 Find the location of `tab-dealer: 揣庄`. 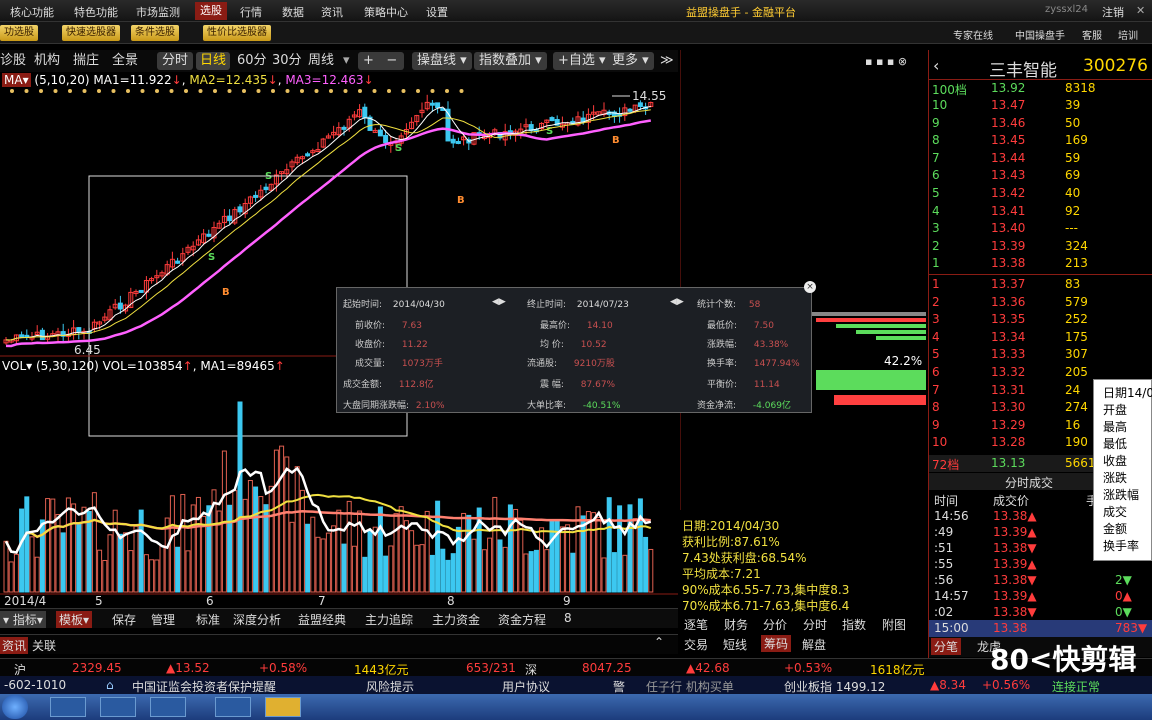

tab-dealer: 揣庄 is located at coordinates (86, 61).